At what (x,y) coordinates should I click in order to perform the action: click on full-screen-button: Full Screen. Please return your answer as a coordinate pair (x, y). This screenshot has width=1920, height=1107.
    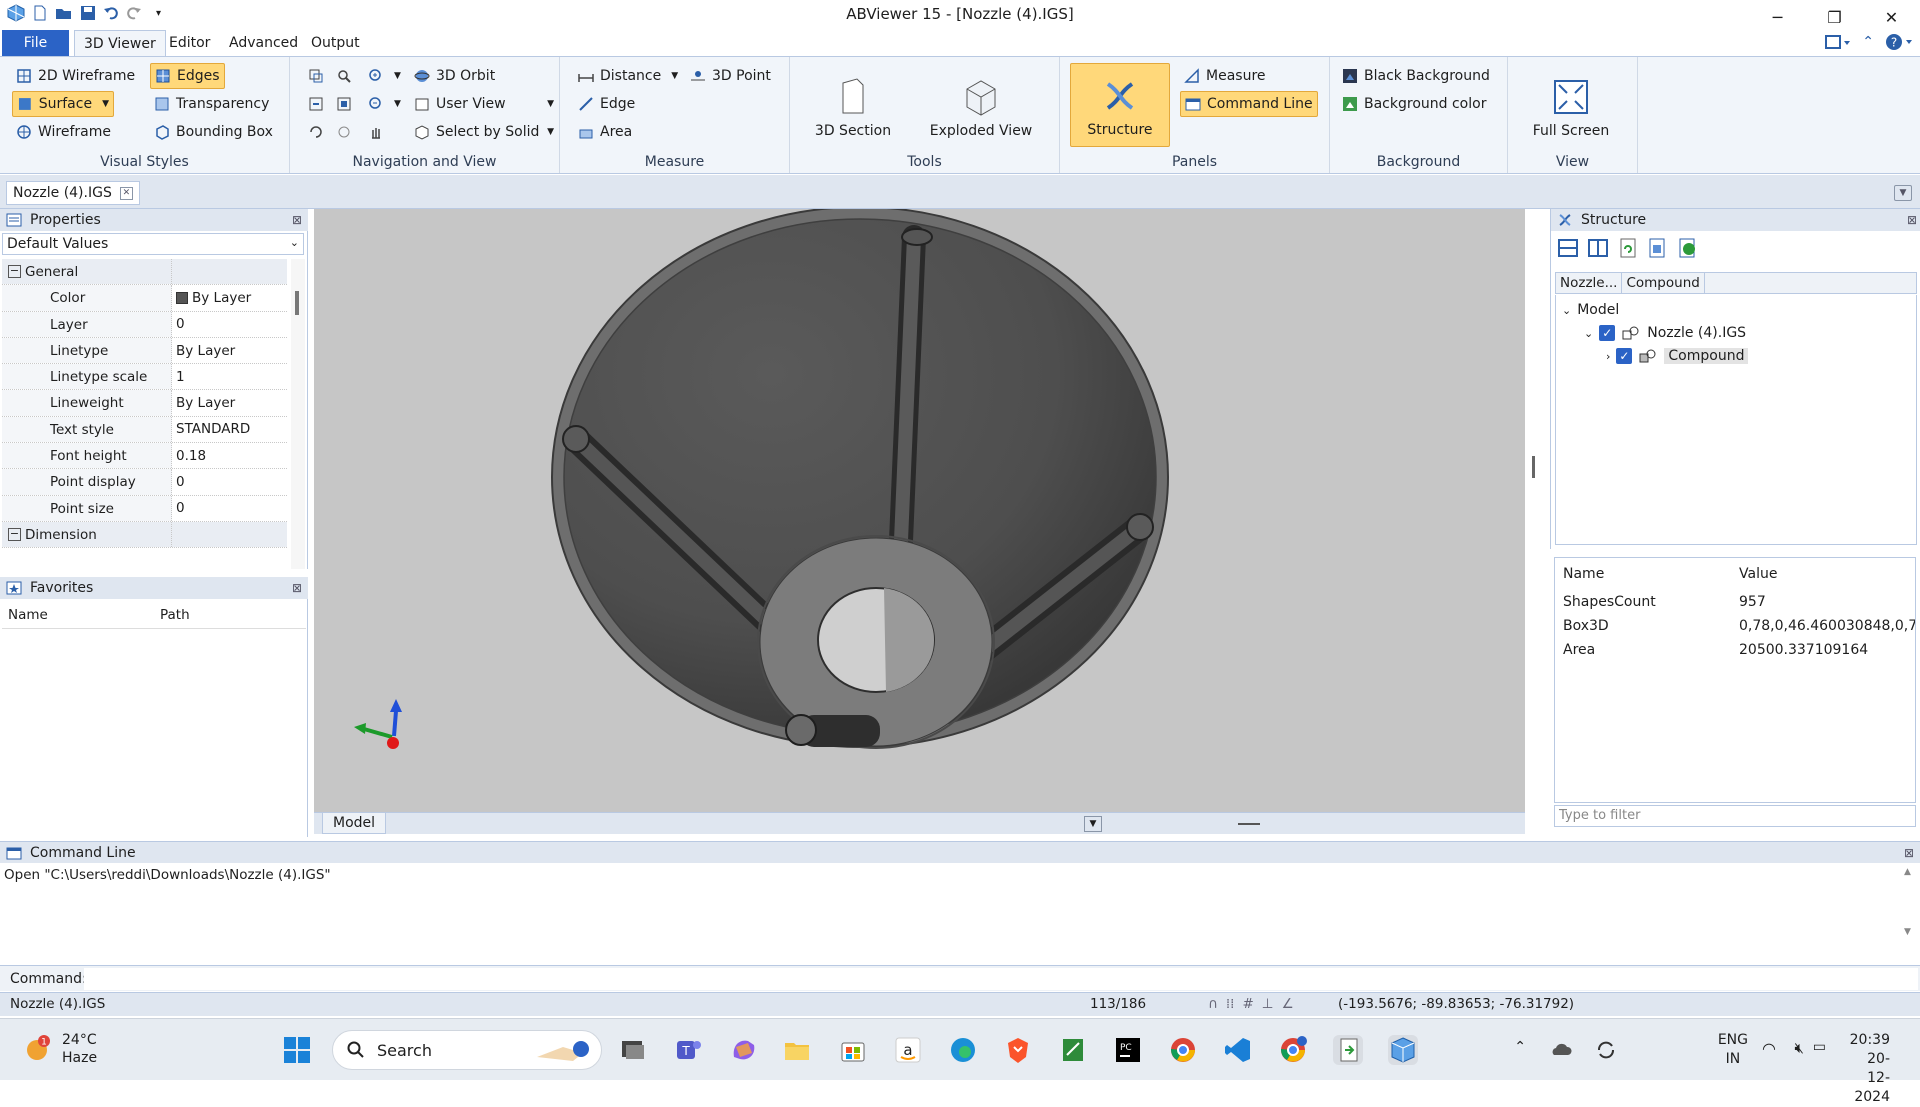
    Looking at the image, I should click on (1571, 105).